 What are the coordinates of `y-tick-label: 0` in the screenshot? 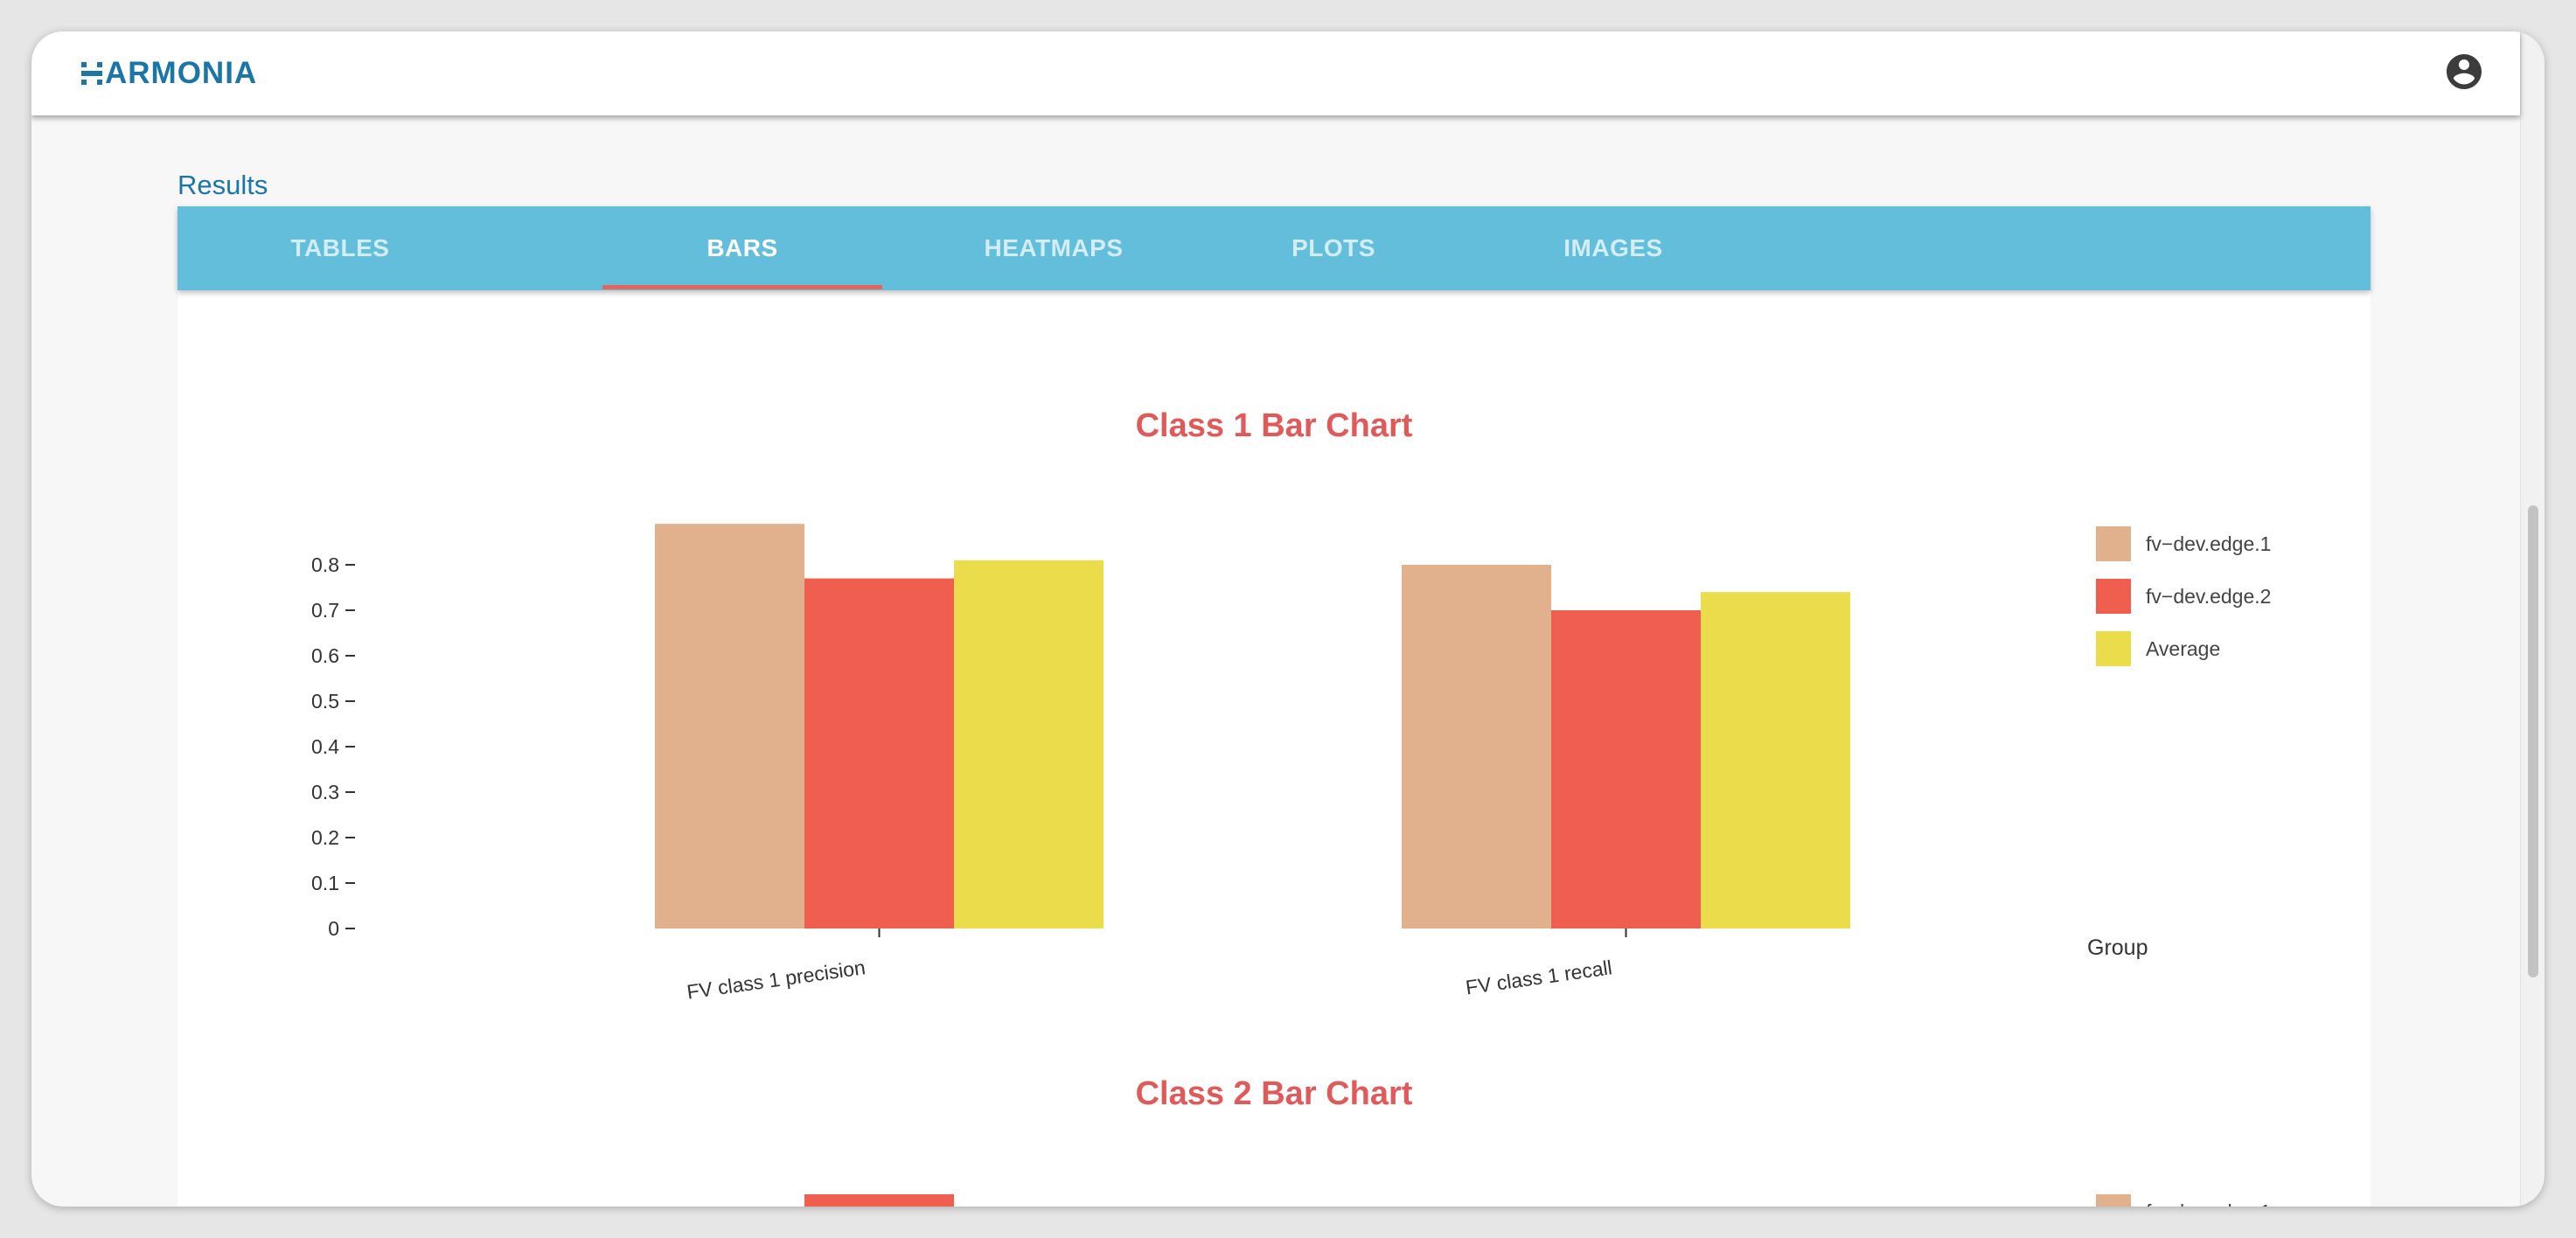 It's located at (333, 928).